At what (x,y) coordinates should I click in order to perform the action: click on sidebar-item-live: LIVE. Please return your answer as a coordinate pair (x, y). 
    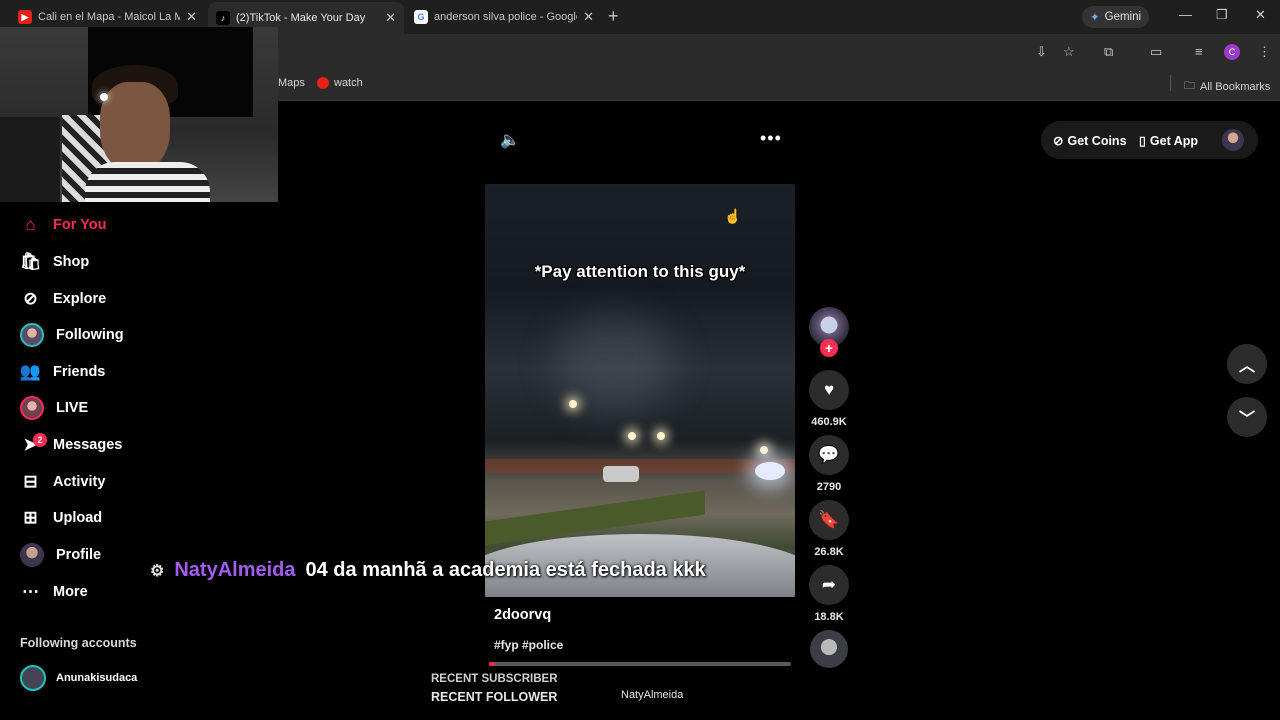
    Looking at the image, I should click on (54, 408).